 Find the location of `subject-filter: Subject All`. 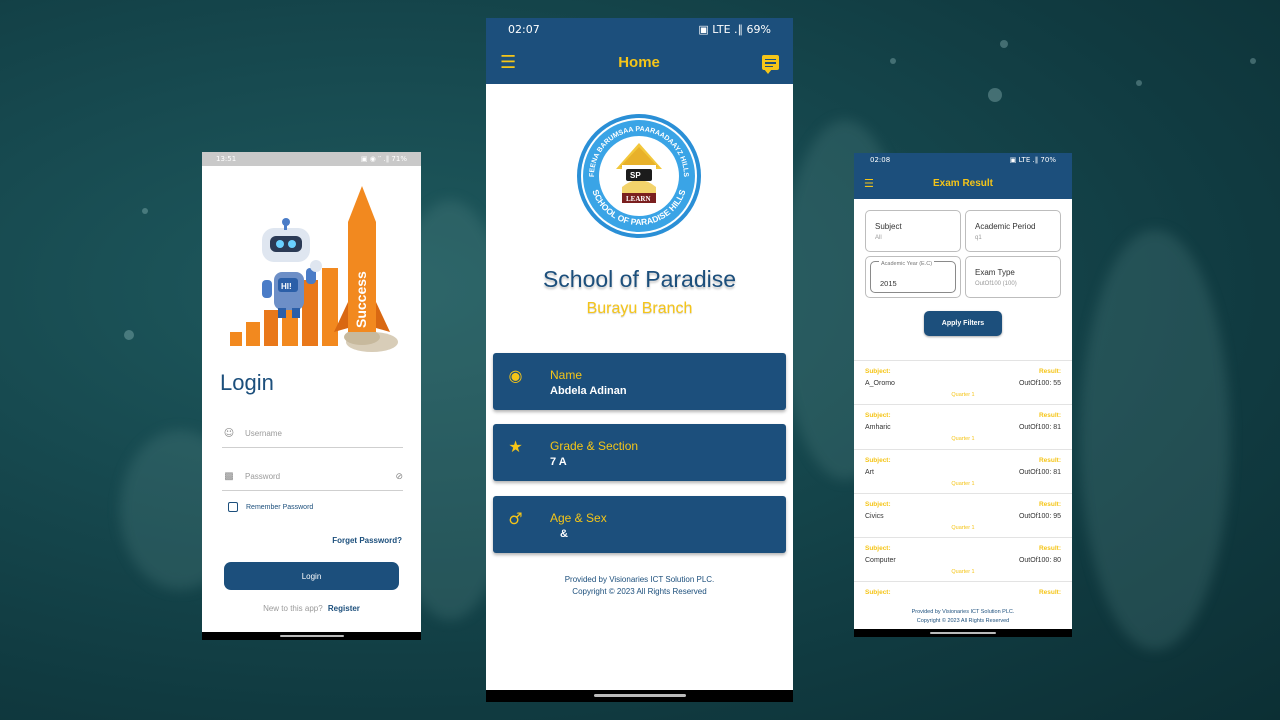

subject-filter: Subject All is located at coordinates (913, 231).